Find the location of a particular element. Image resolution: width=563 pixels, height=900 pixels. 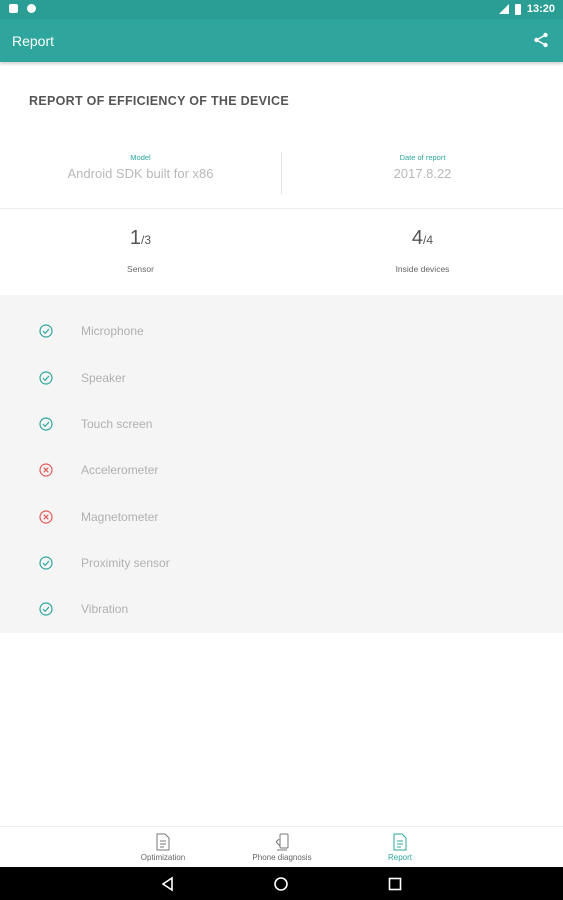

signal-icon is located at coordinates (503, 9).